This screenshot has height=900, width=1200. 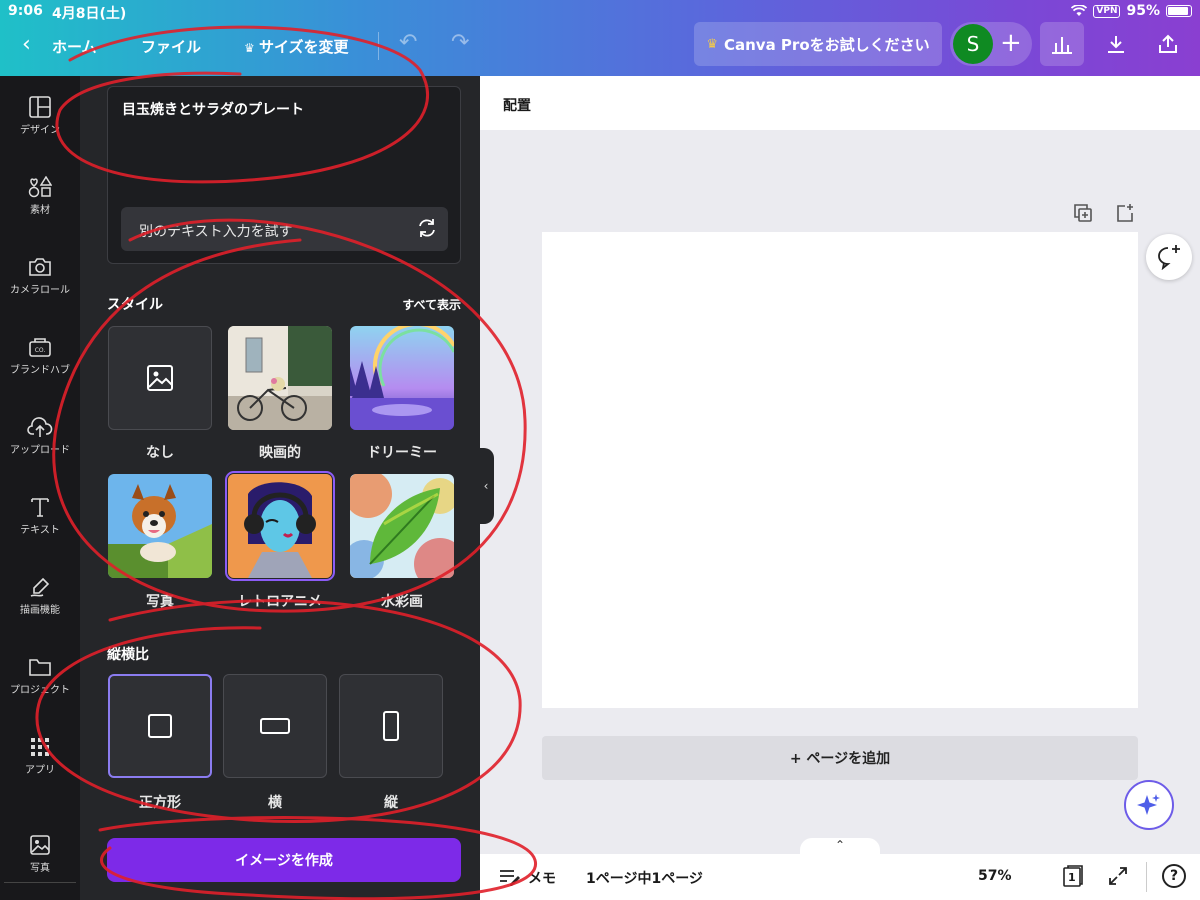 I want to click on rail-brand-hub: CO. ブランドハブ, so click(x=40, y=356).